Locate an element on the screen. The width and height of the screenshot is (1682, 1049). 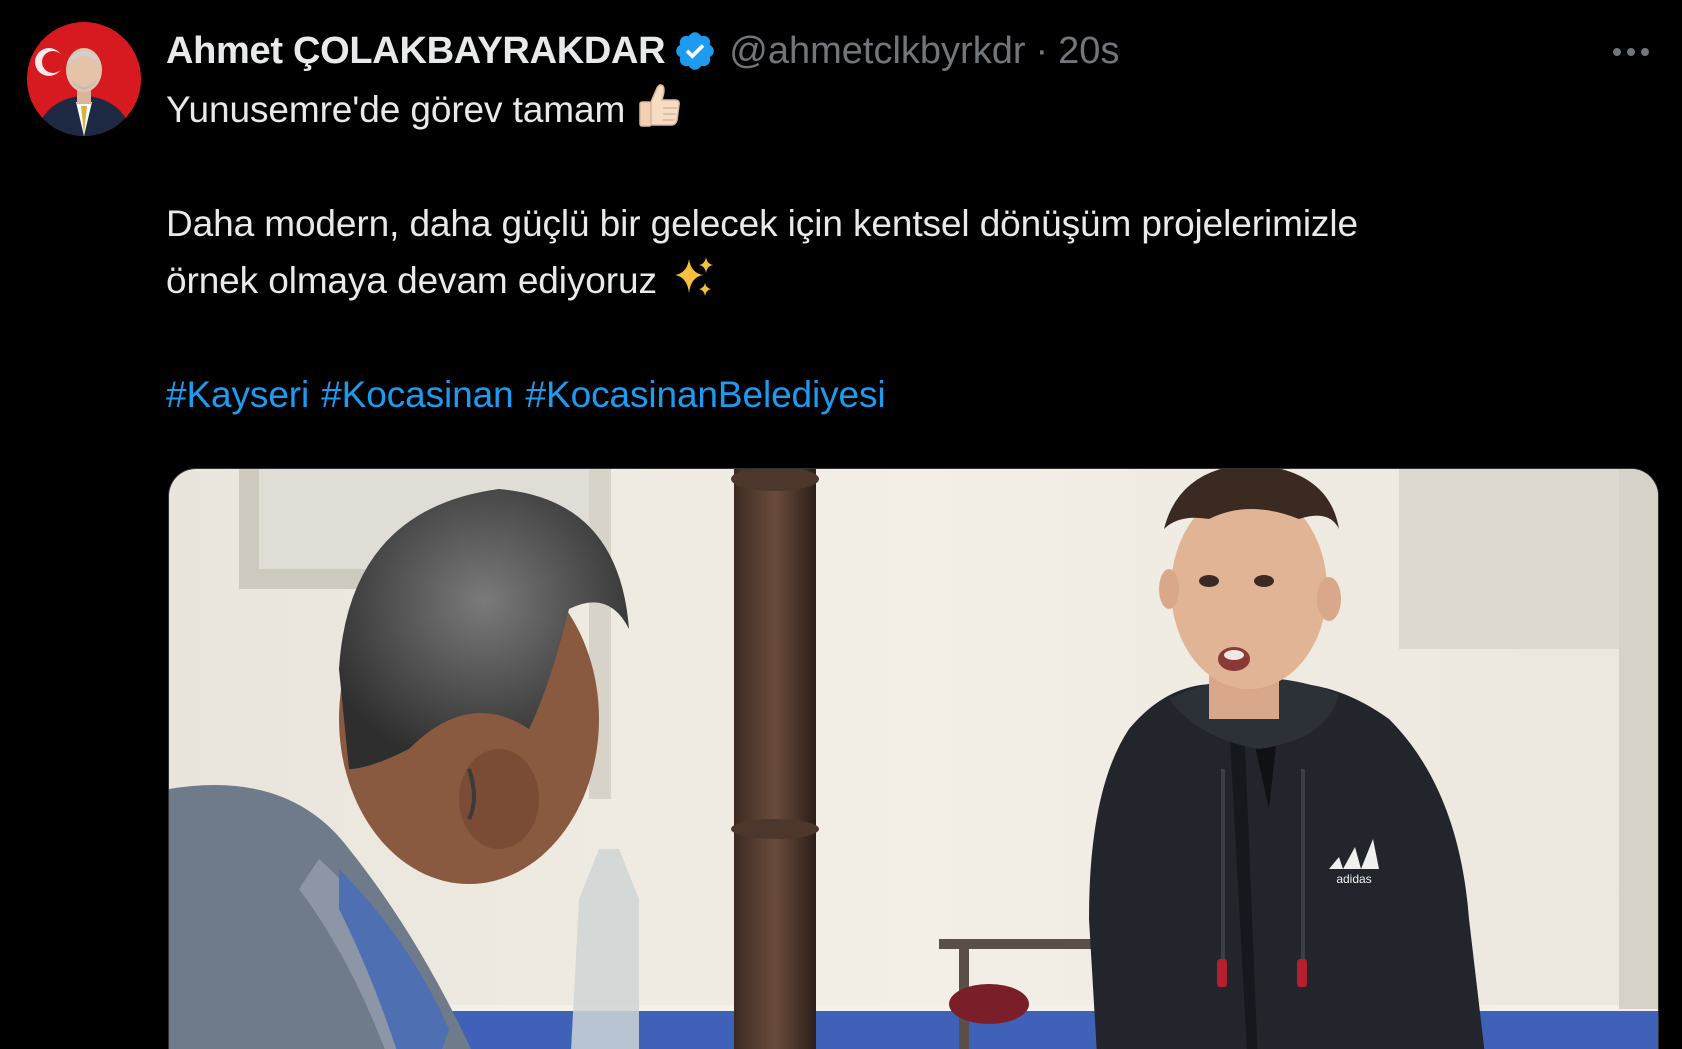
more-horizontal-icon is located at coordinates (1631, 52).